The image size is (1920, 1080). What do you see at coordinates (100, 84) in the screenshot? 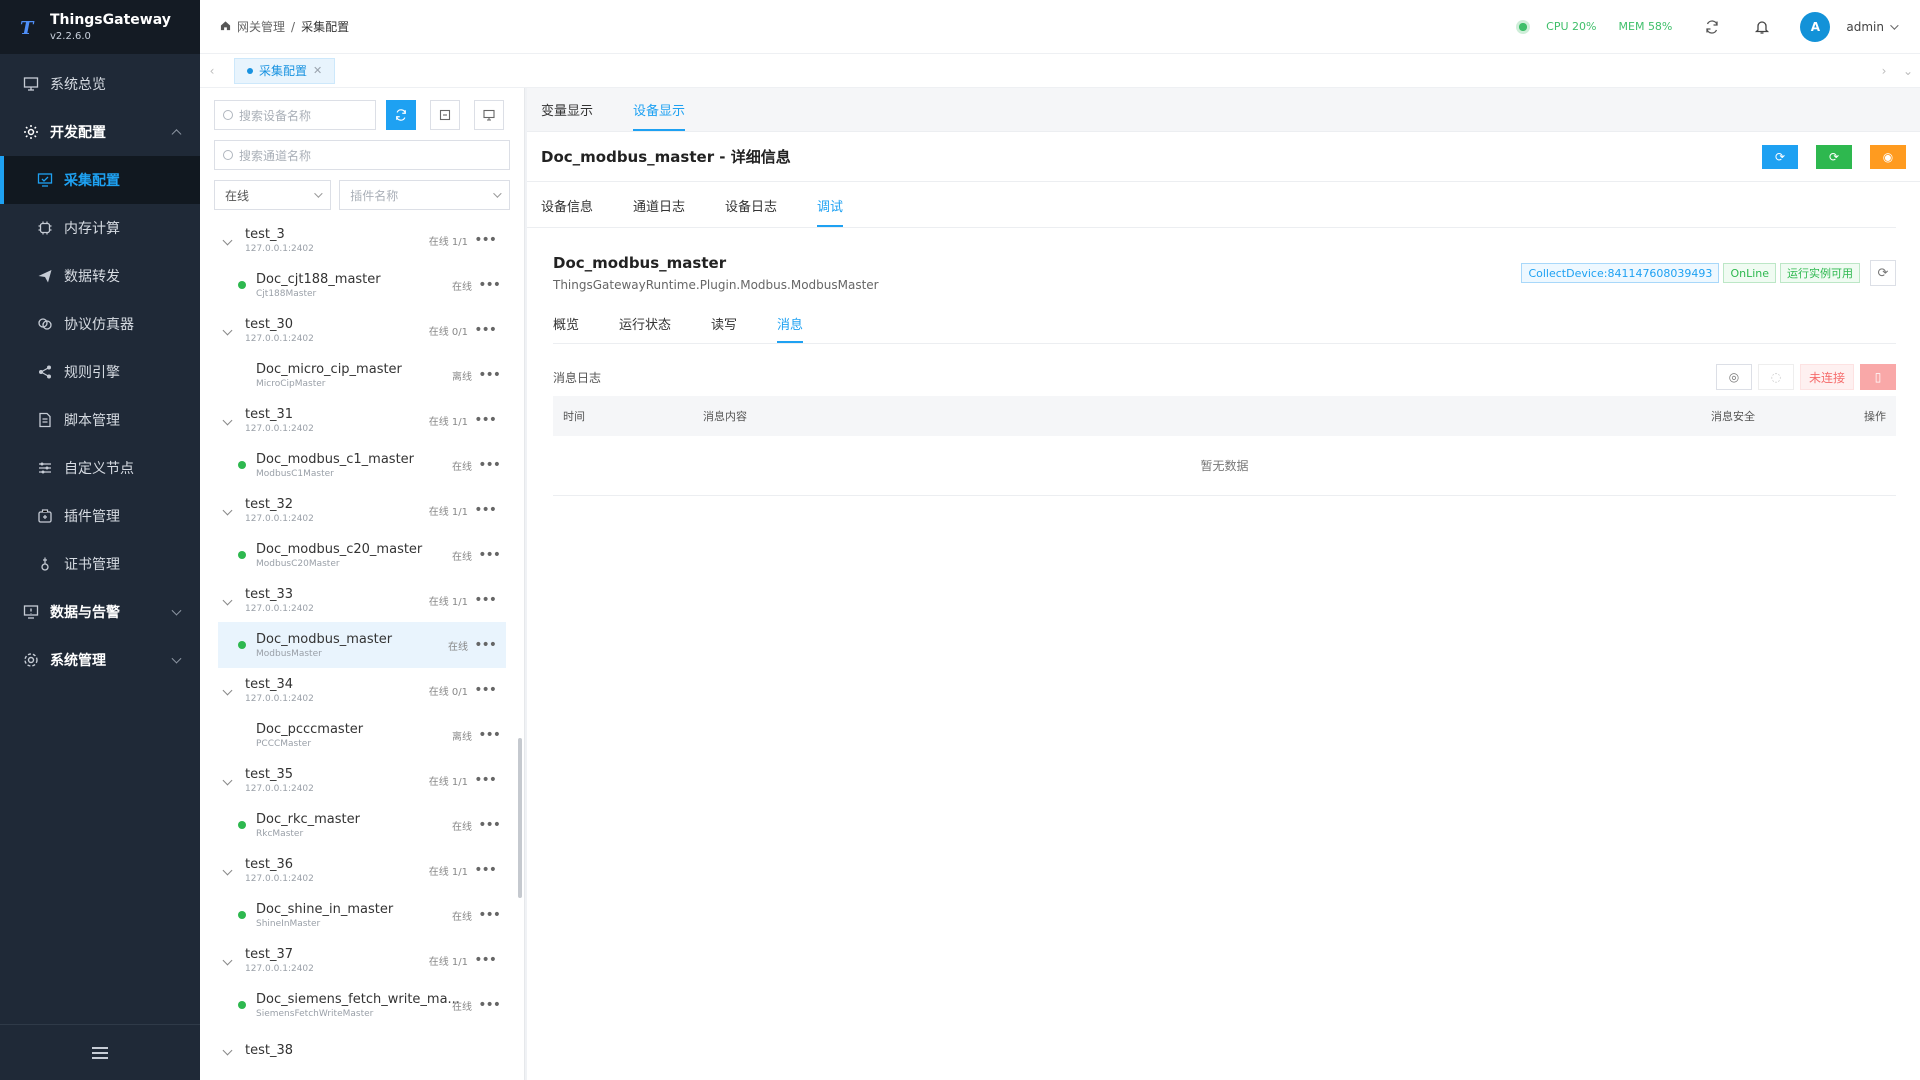
I see `sidebar-item-overview: 系统总览` at bounding box center [100, 84].